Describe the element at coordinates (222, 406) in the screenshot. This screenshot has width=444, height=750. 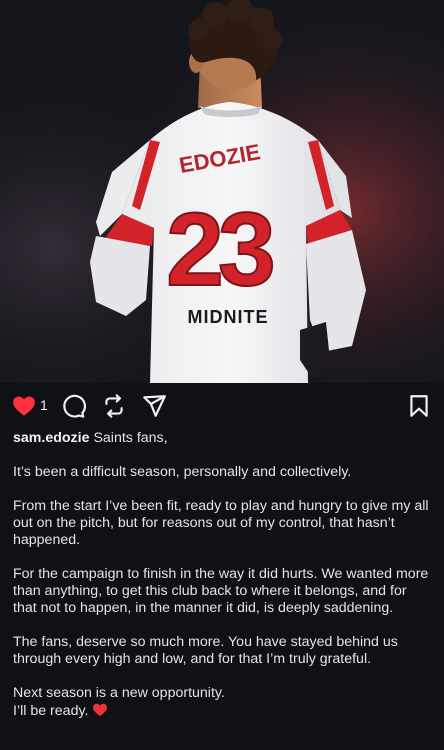
I see `post-action-bar: 1` at that location.